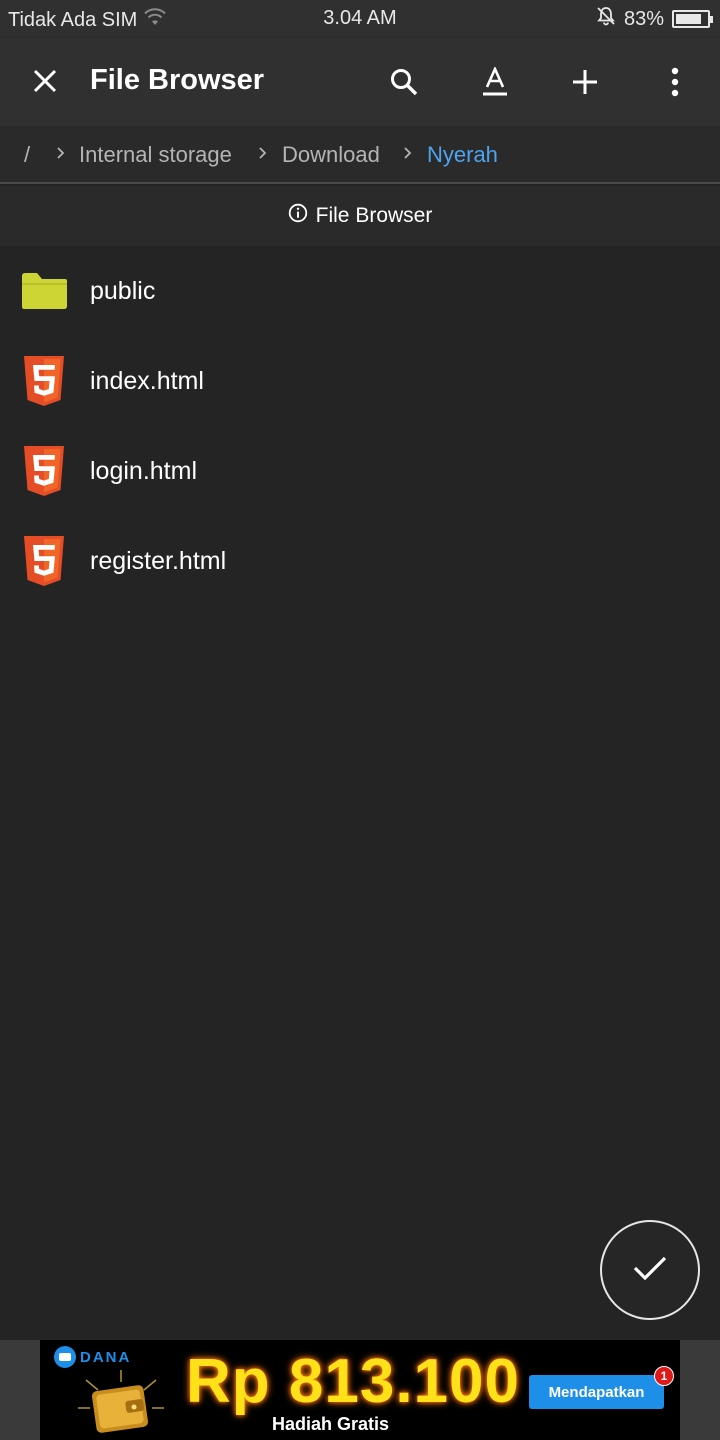 The width and height of the screenshot is (720, 1440). Describe the element at coordinates (298, 216) in the screenshot. I see `info-icon` at that location.